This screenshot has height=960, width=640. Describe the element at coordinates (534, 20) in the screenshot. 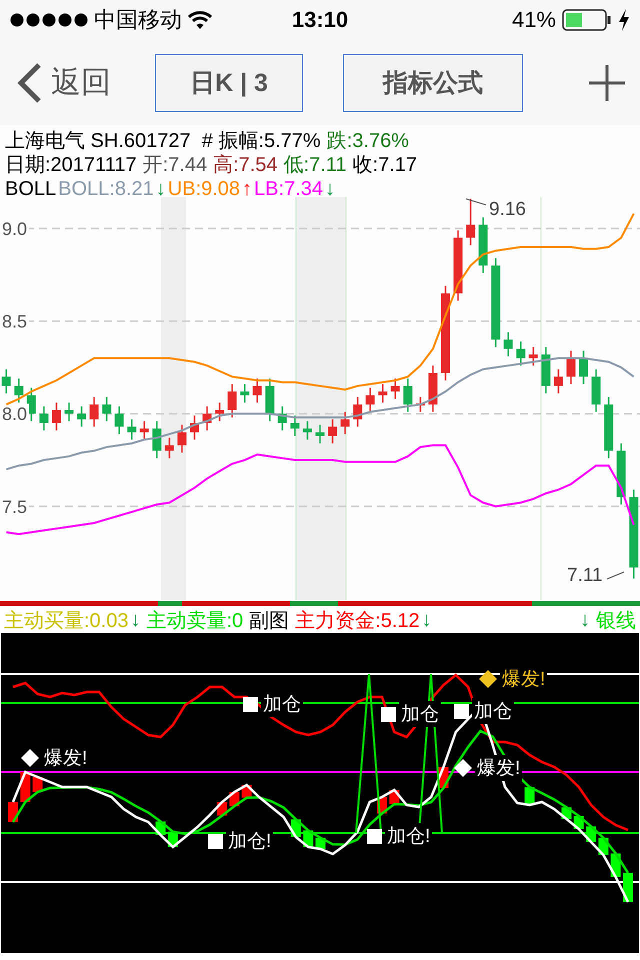

I see `battery-percent: 41%` at that location.